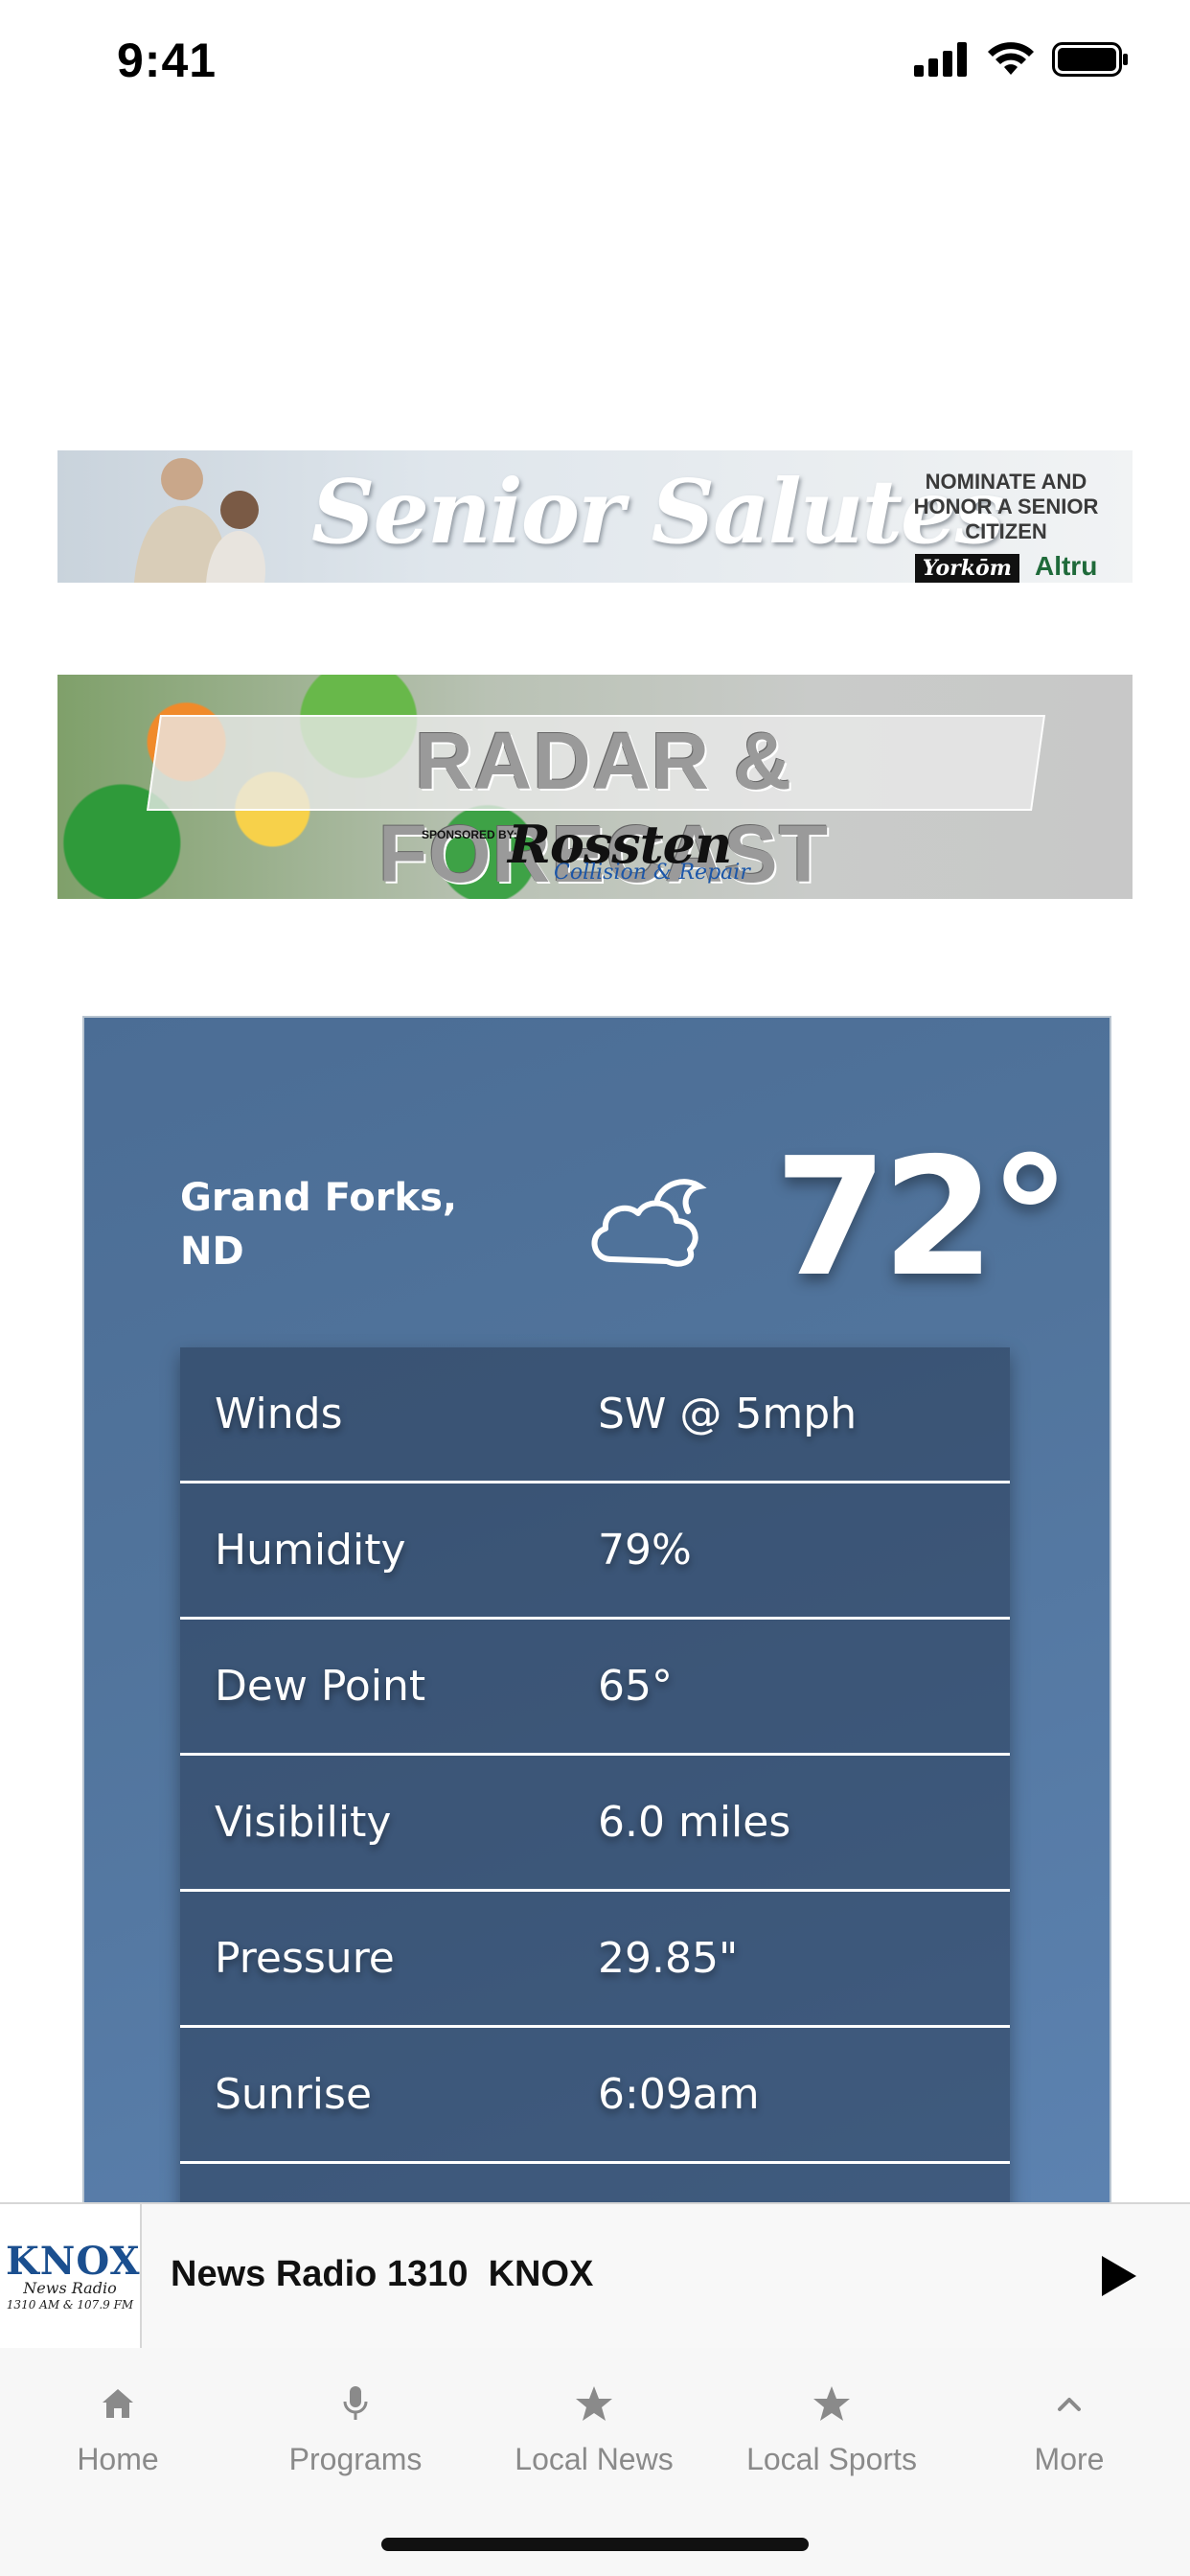  What do you see at coordinates (199, 520) in the screenshot?
I see `couple-photo` at bounding box center [199, 520].